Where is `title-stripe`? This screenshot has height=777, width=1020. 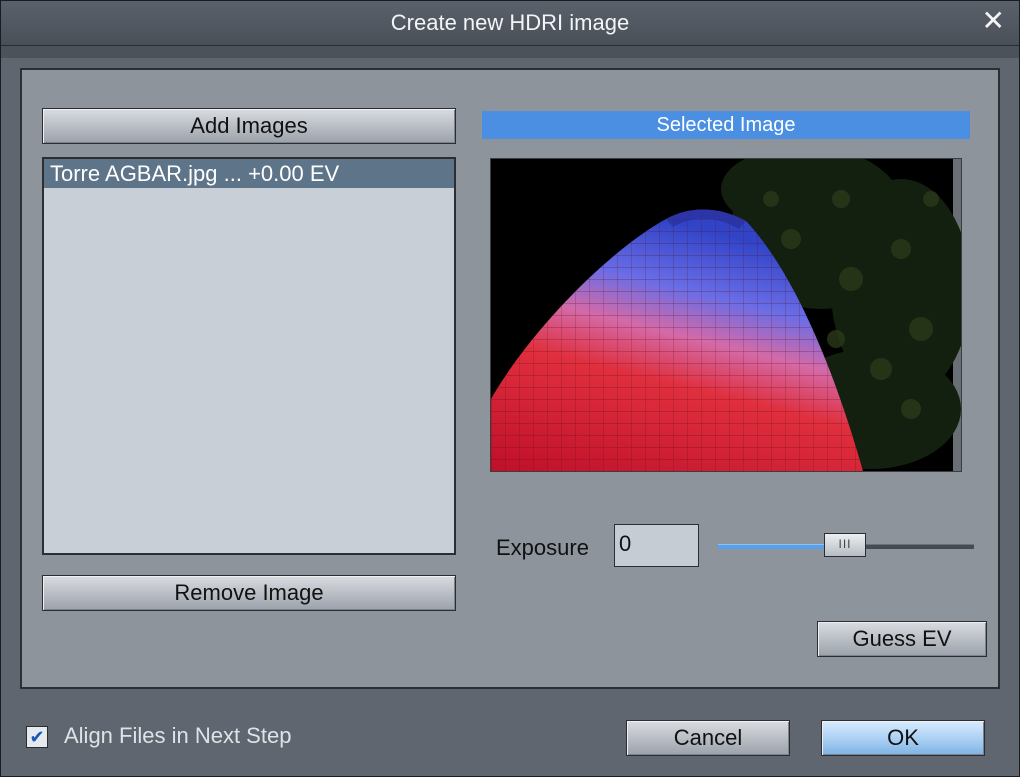 title-stripe is located at coordinates (510, 52).